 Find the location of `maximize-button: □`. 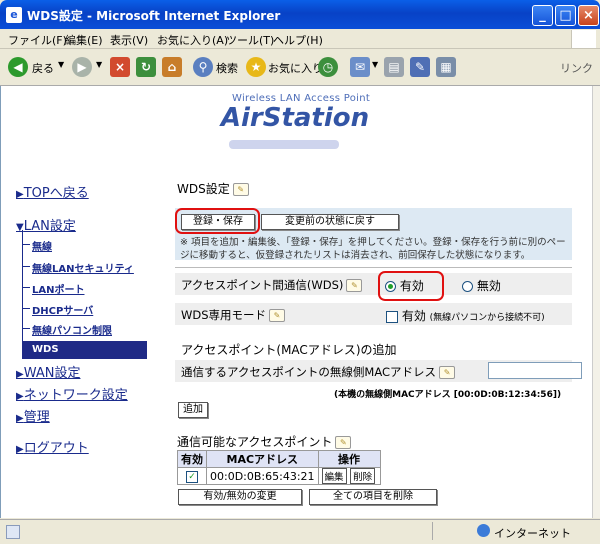

maximize-button: □ is located at coordinates (565, 15).